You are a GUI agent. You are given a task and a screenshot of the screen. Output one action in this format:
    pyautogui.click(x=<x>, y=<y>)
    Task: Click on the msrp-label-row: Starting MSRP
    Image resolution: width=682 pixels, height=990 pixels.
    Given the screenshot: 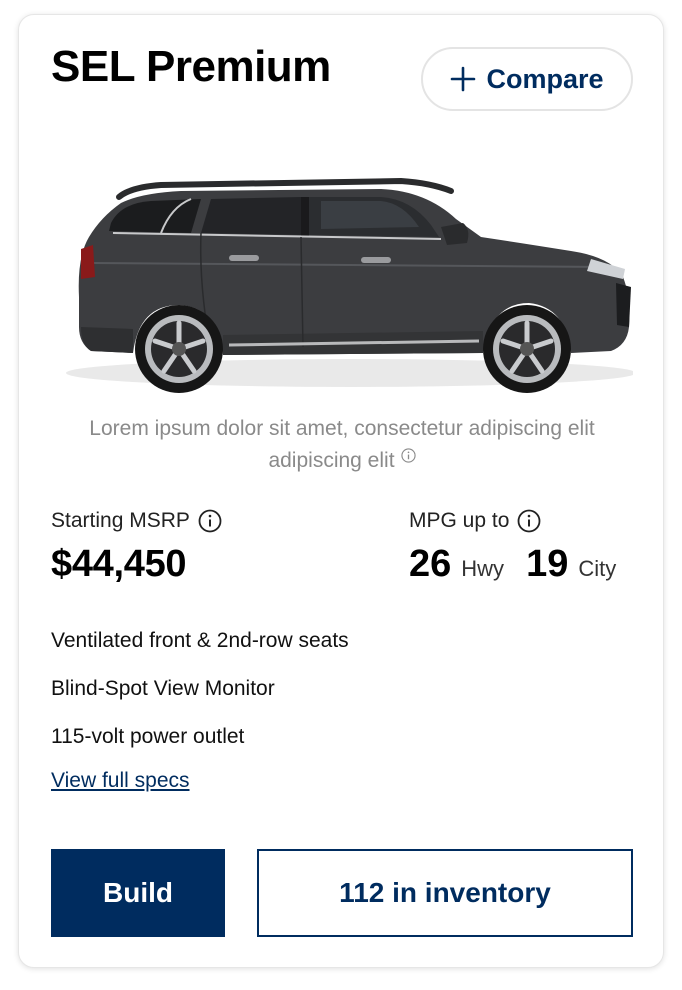 What is the action you would take?
    pyautogui.click(x=136, y=521)
    